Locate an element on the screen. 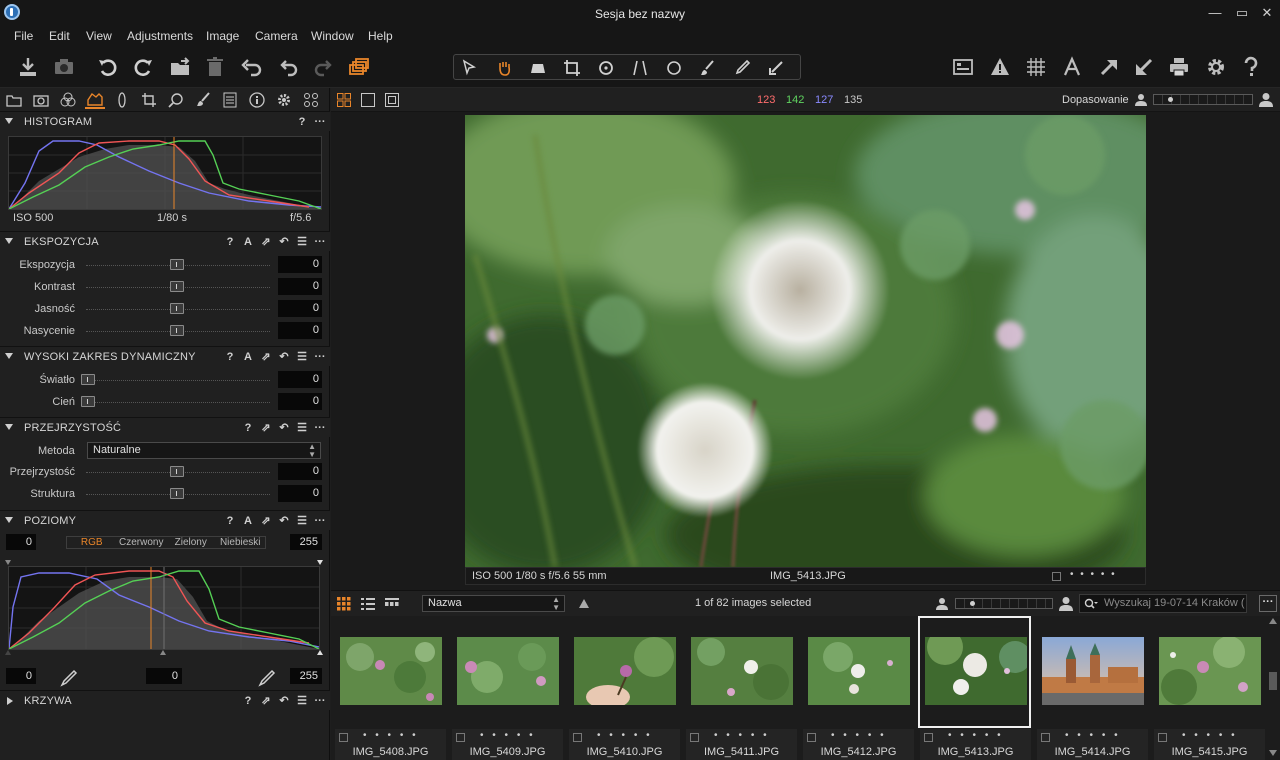 This screenshot has height=760, width=1280. paste-adjustments-icon is located at coordinates (1144, 67).